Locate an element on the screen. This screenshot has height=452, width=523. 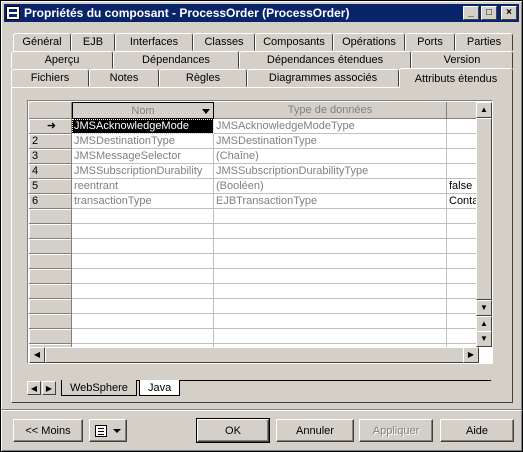
apply-button: Appliquer is located at coordinates (396, 430).